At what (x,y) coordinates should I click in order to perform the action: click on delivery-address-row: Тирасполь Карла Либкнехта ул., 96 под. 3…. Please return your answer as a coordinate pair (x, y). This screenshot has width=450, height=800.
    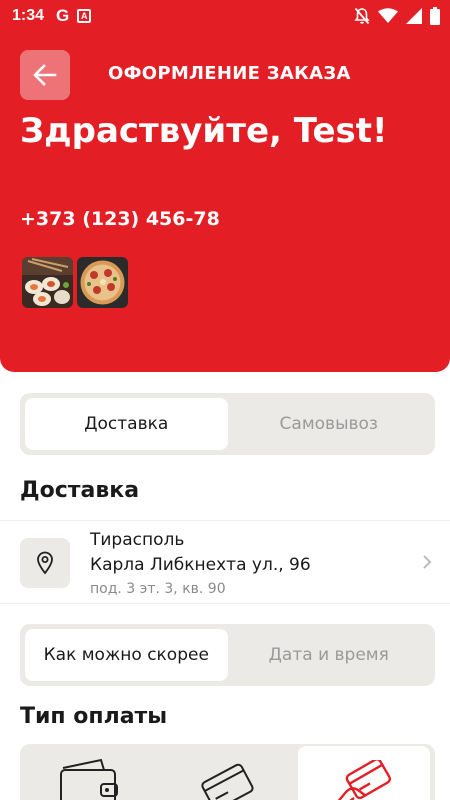
    Looking at the image, I should click on (225, 562).